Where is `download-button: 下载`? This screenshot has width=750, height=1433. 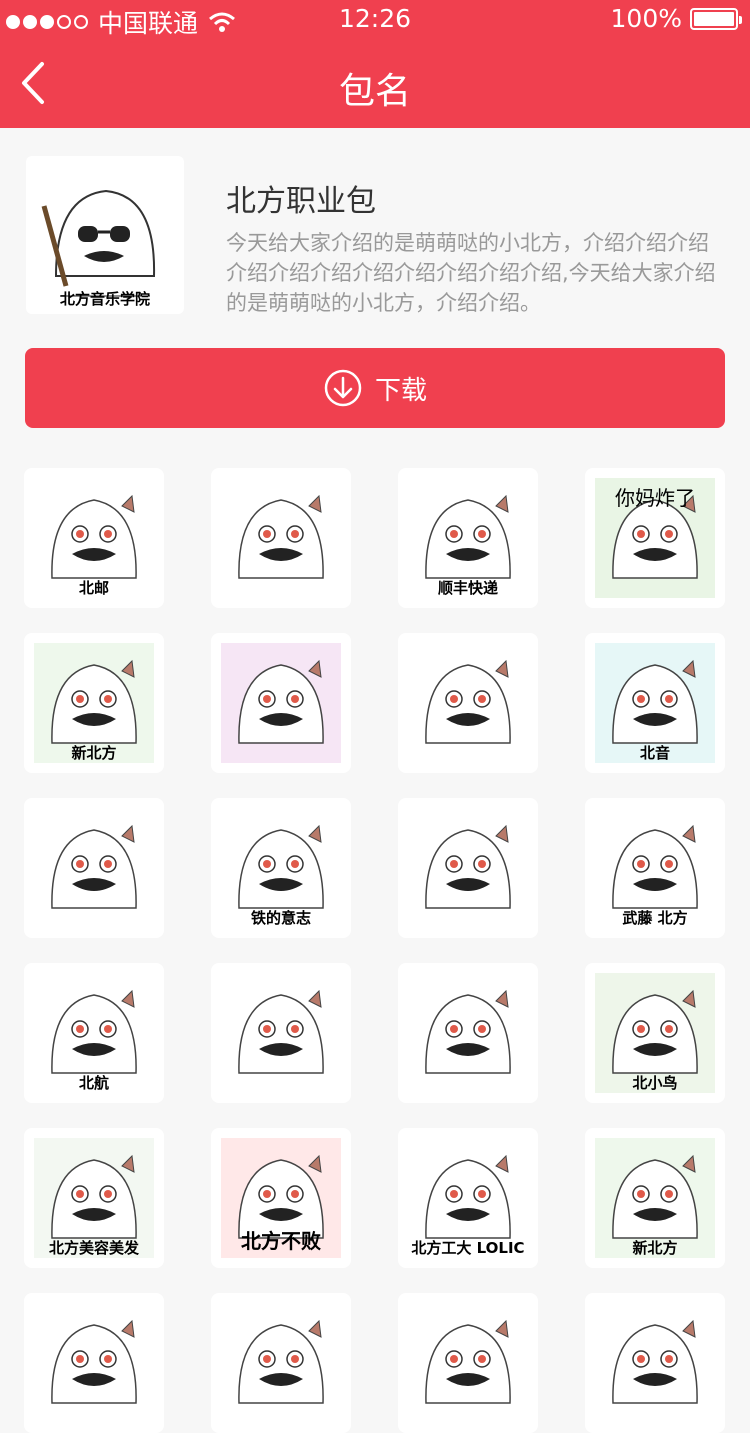
download-button: 下载 is located at coordinates (375, 388).